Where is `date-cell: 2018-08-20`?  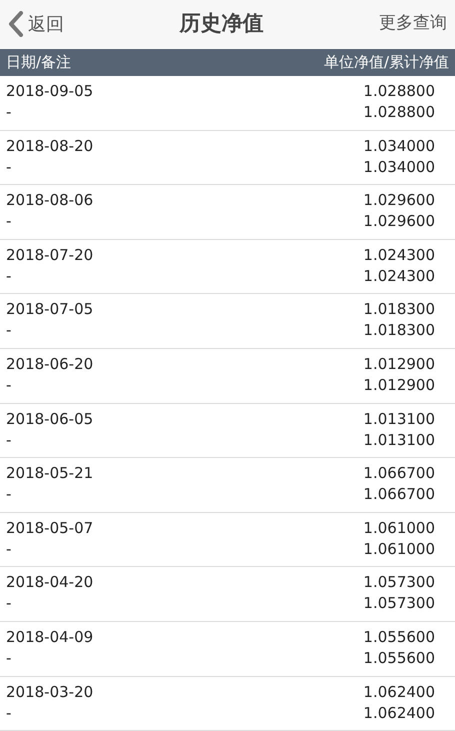 date-cell: 2018-08-20 is located at coordinates (50, 146).